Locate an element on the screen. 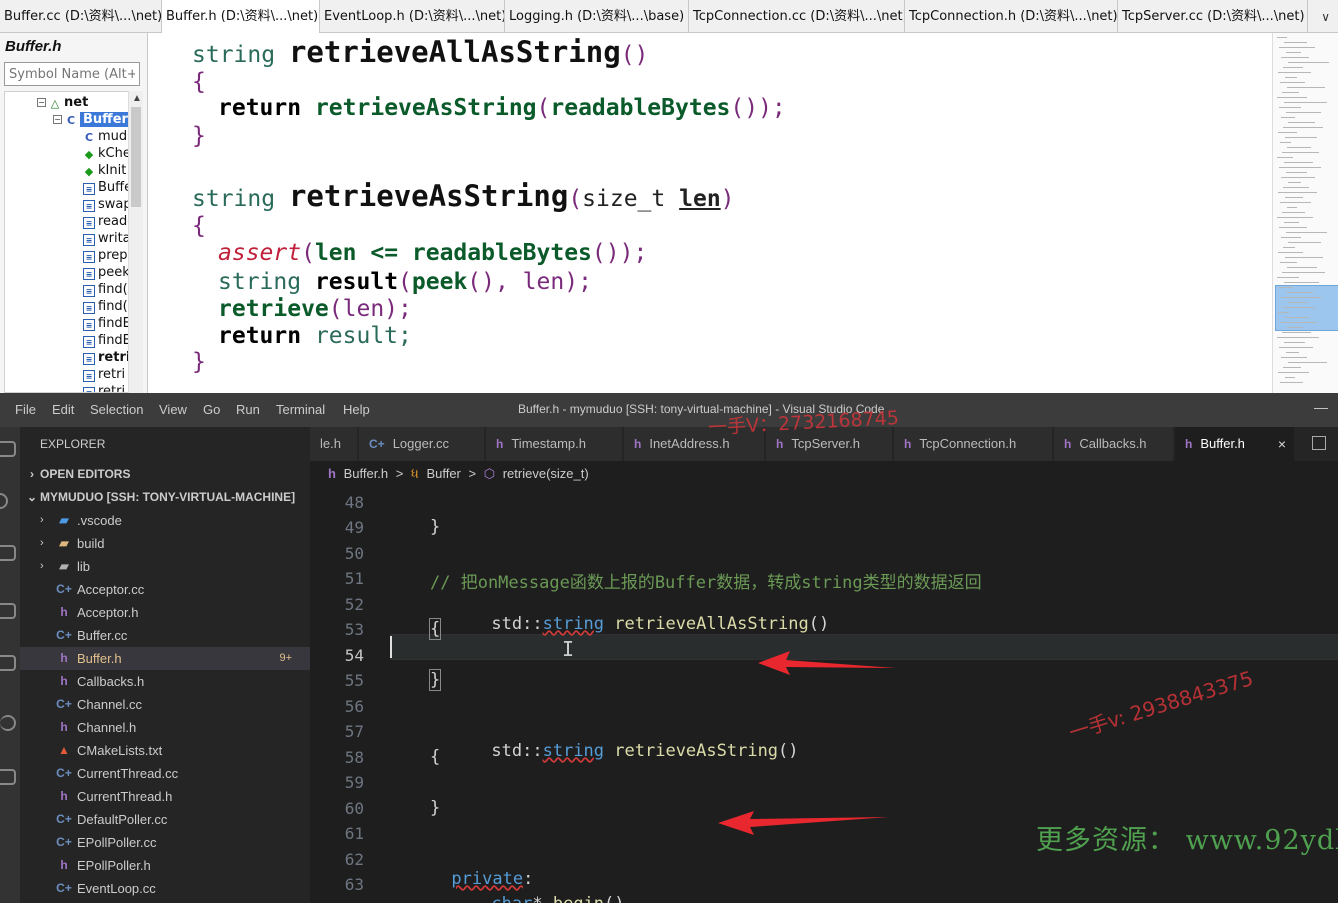 The image size is (1338, 903). file-name: Acceptor.cc is located at coordinates (111, 589).